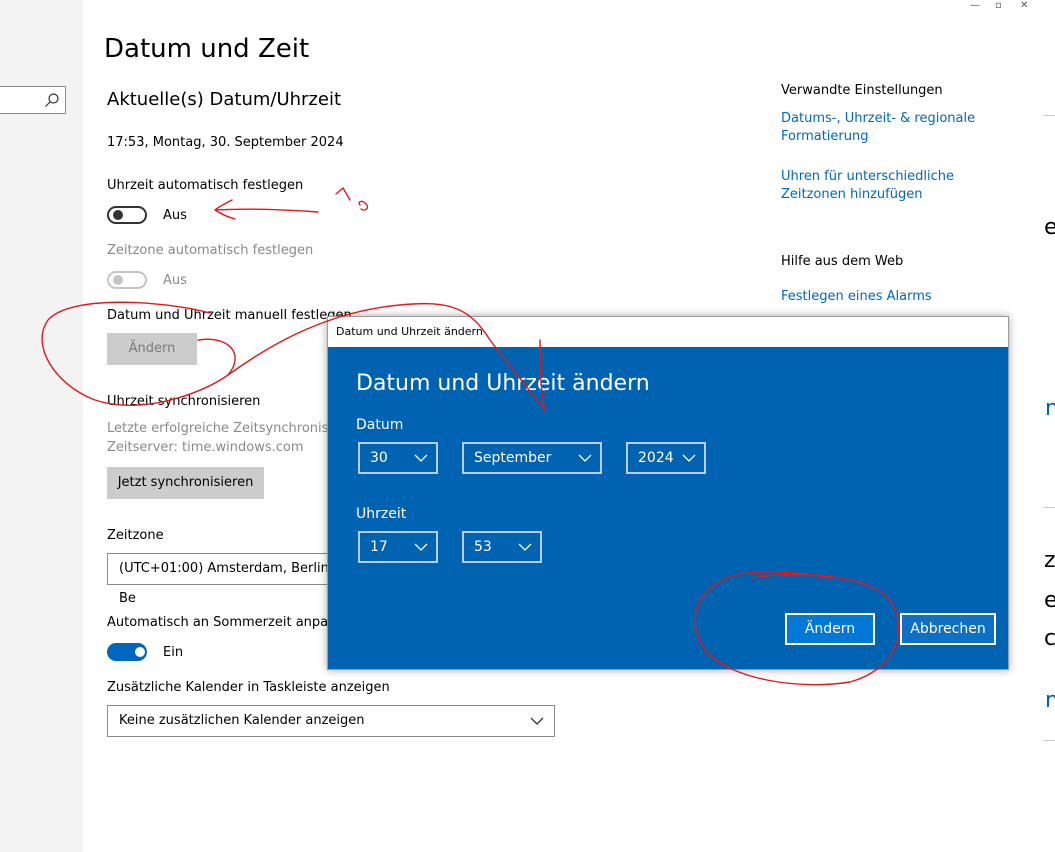  What do you see at coordinates (1049, 426) in the screenshot?
I see `background-window-edge` at bounding box center [1049, 426].